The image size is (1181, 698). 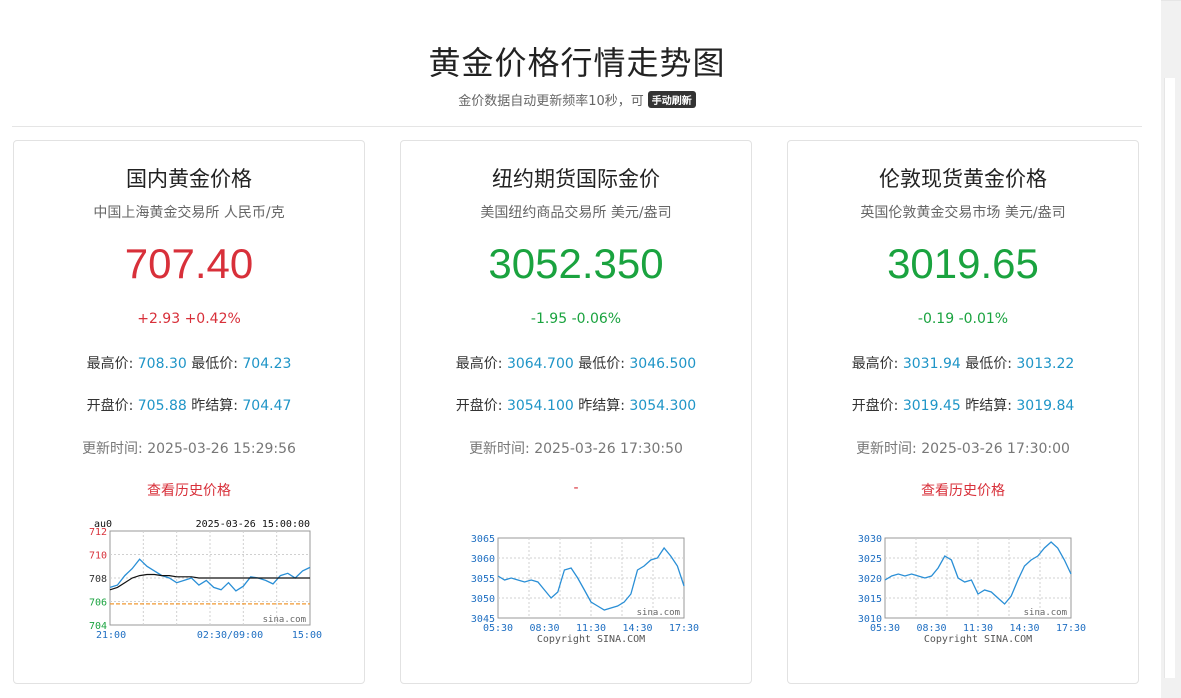 What do you see at coordinates (870, 599) in the screenshot?
I see `y-tick-label: 3015` at bounding box center [870, 599].